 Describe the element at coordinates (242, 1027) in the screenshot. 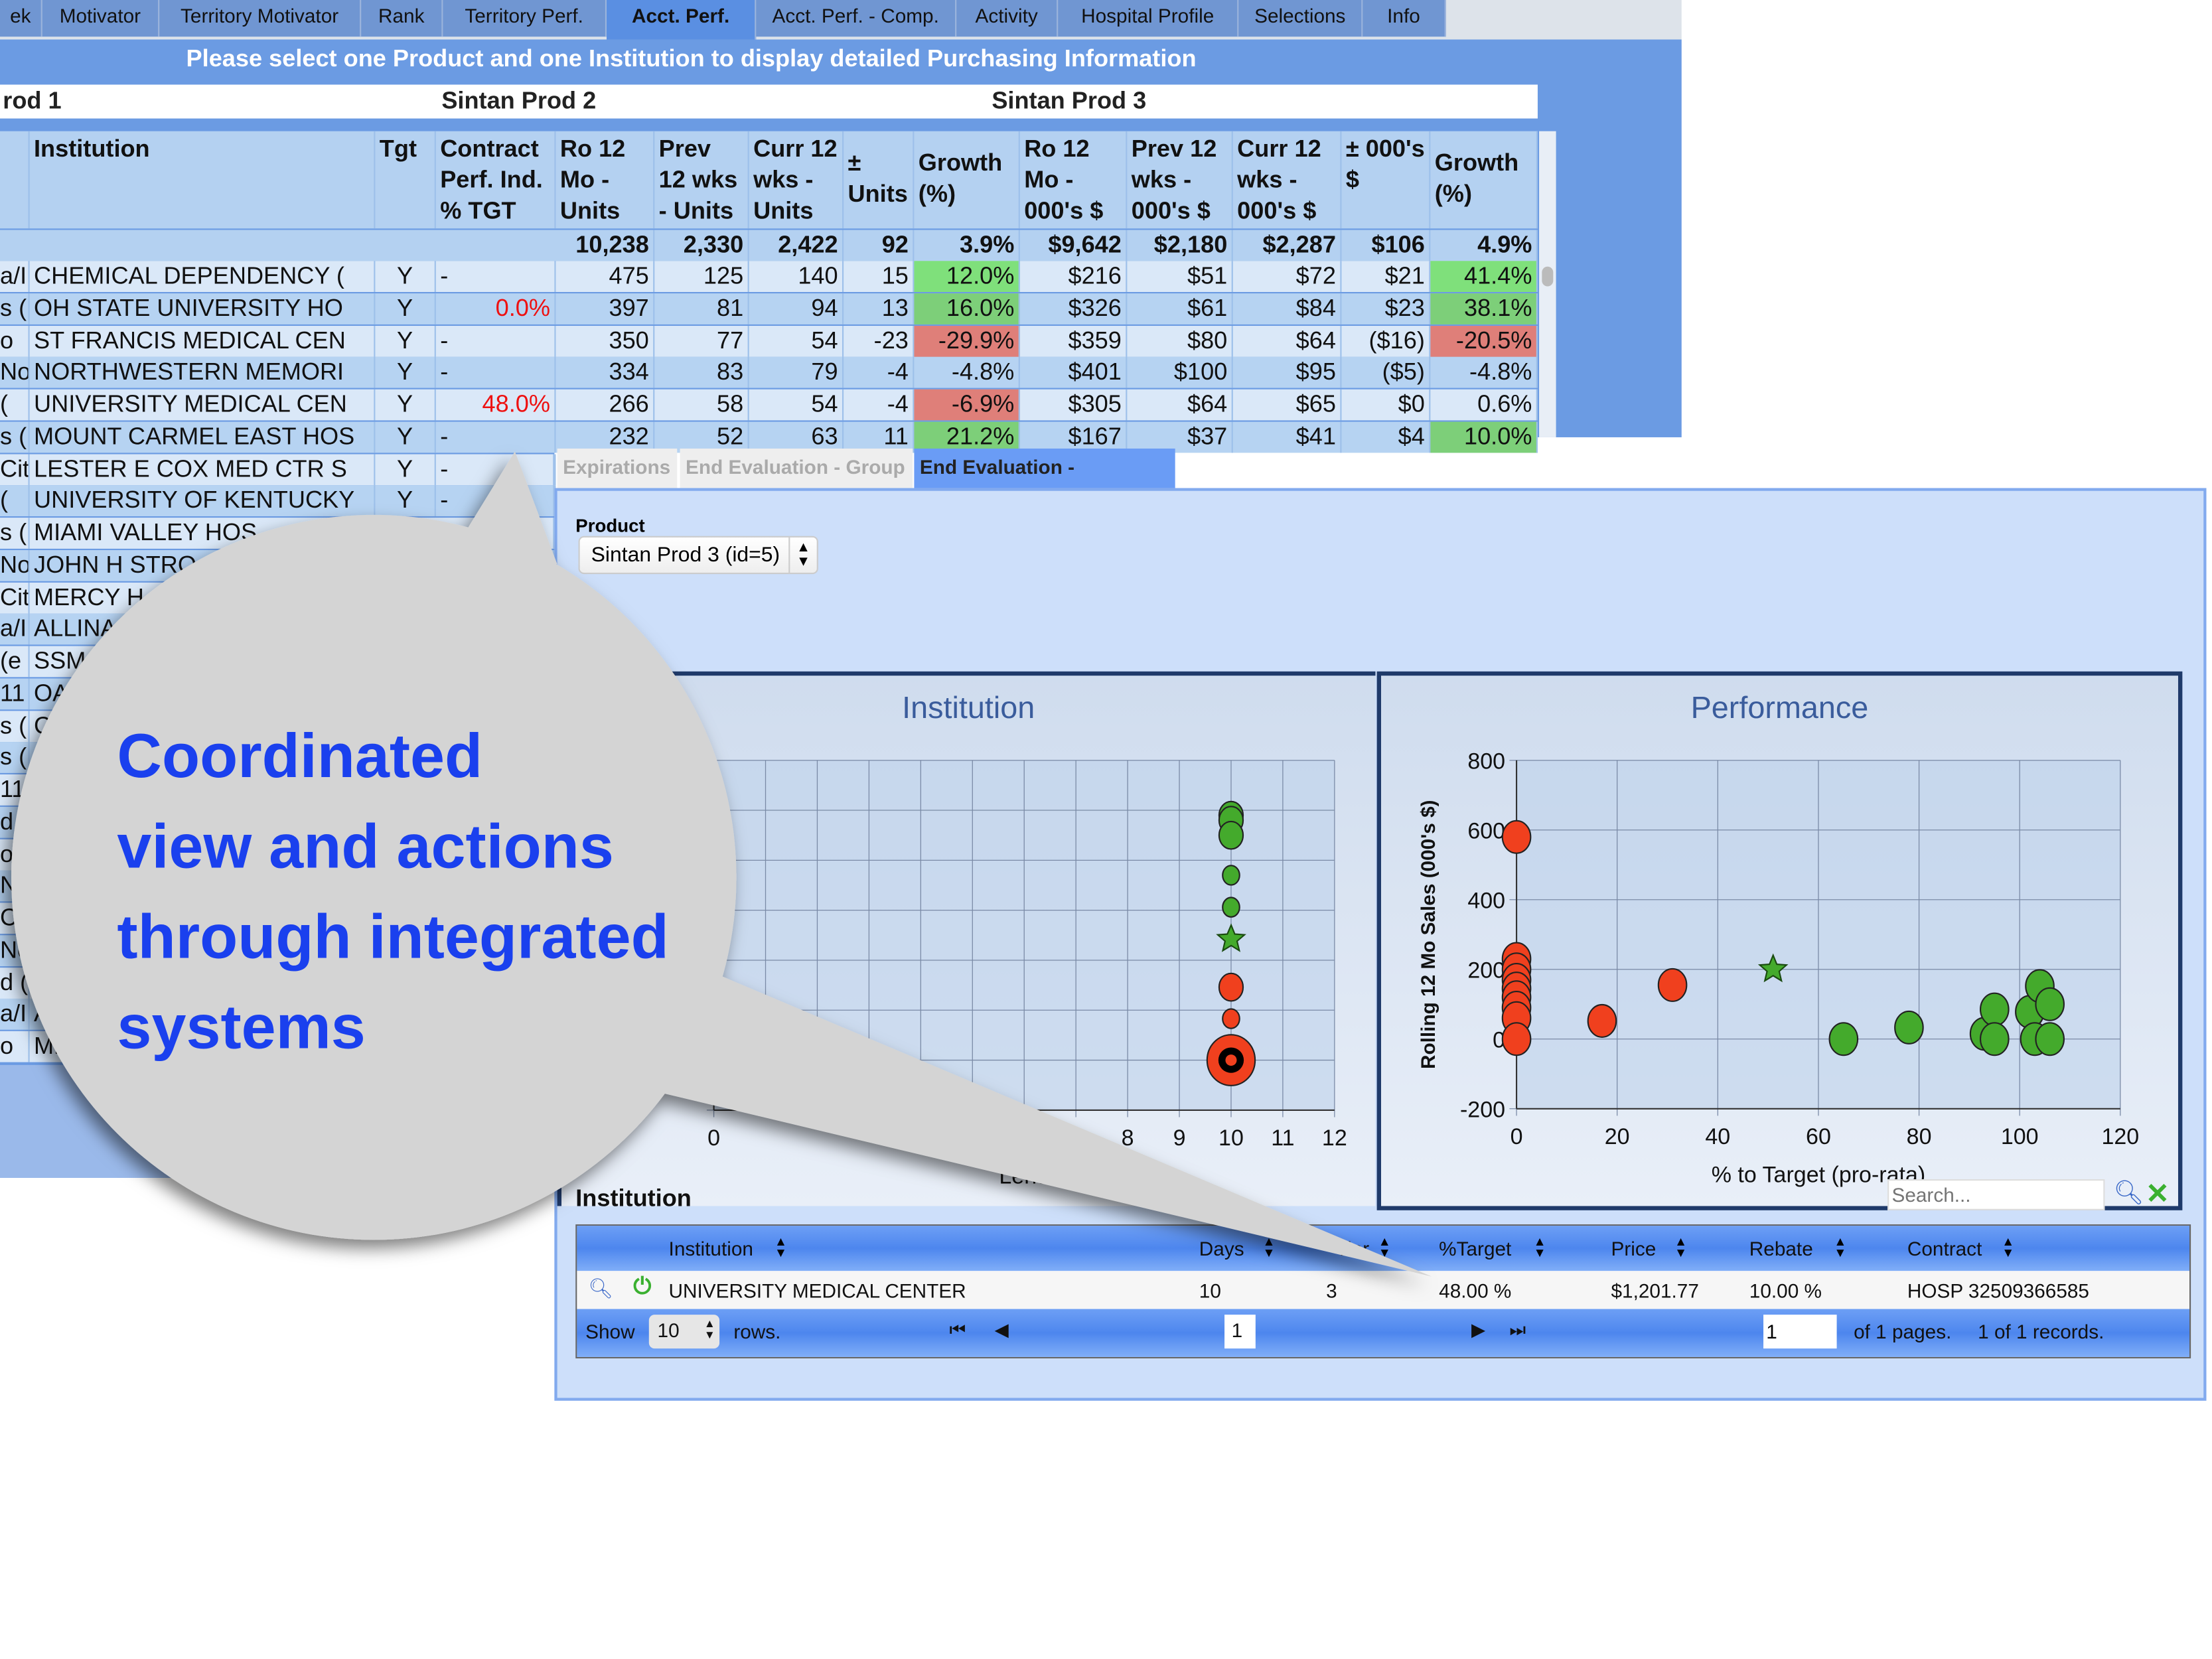

I see `callout-line: systems` at that location.